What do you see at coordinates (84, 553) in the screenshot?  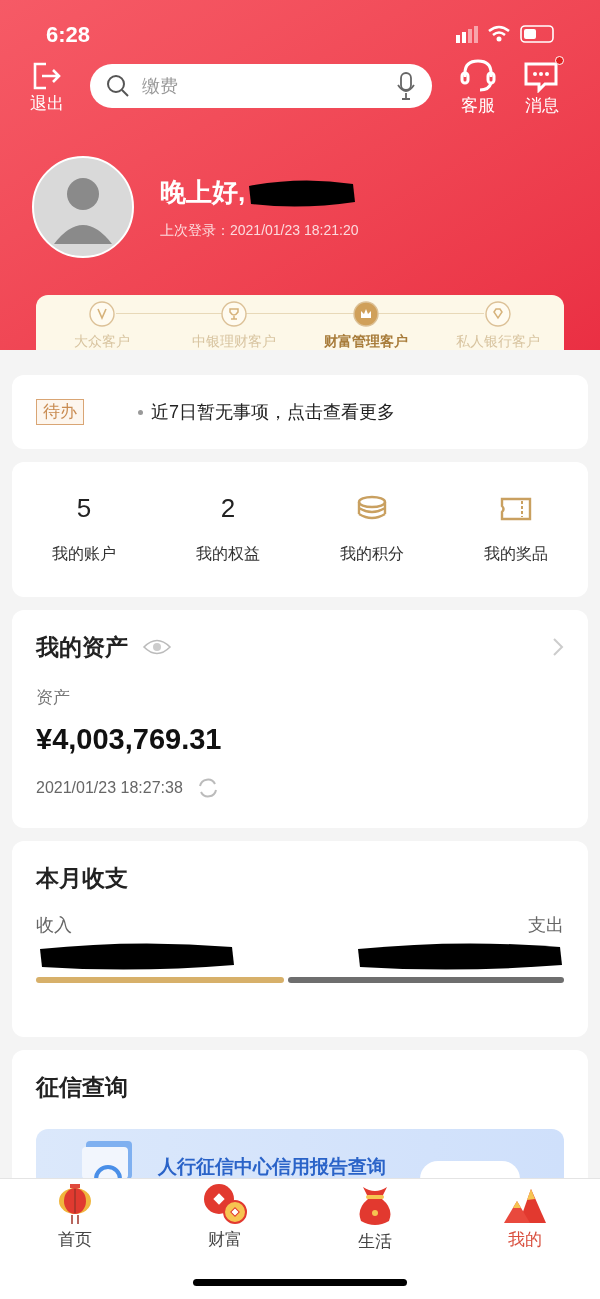 I see `shortcut-label: 我的账户` at bounding box center [84, 553].